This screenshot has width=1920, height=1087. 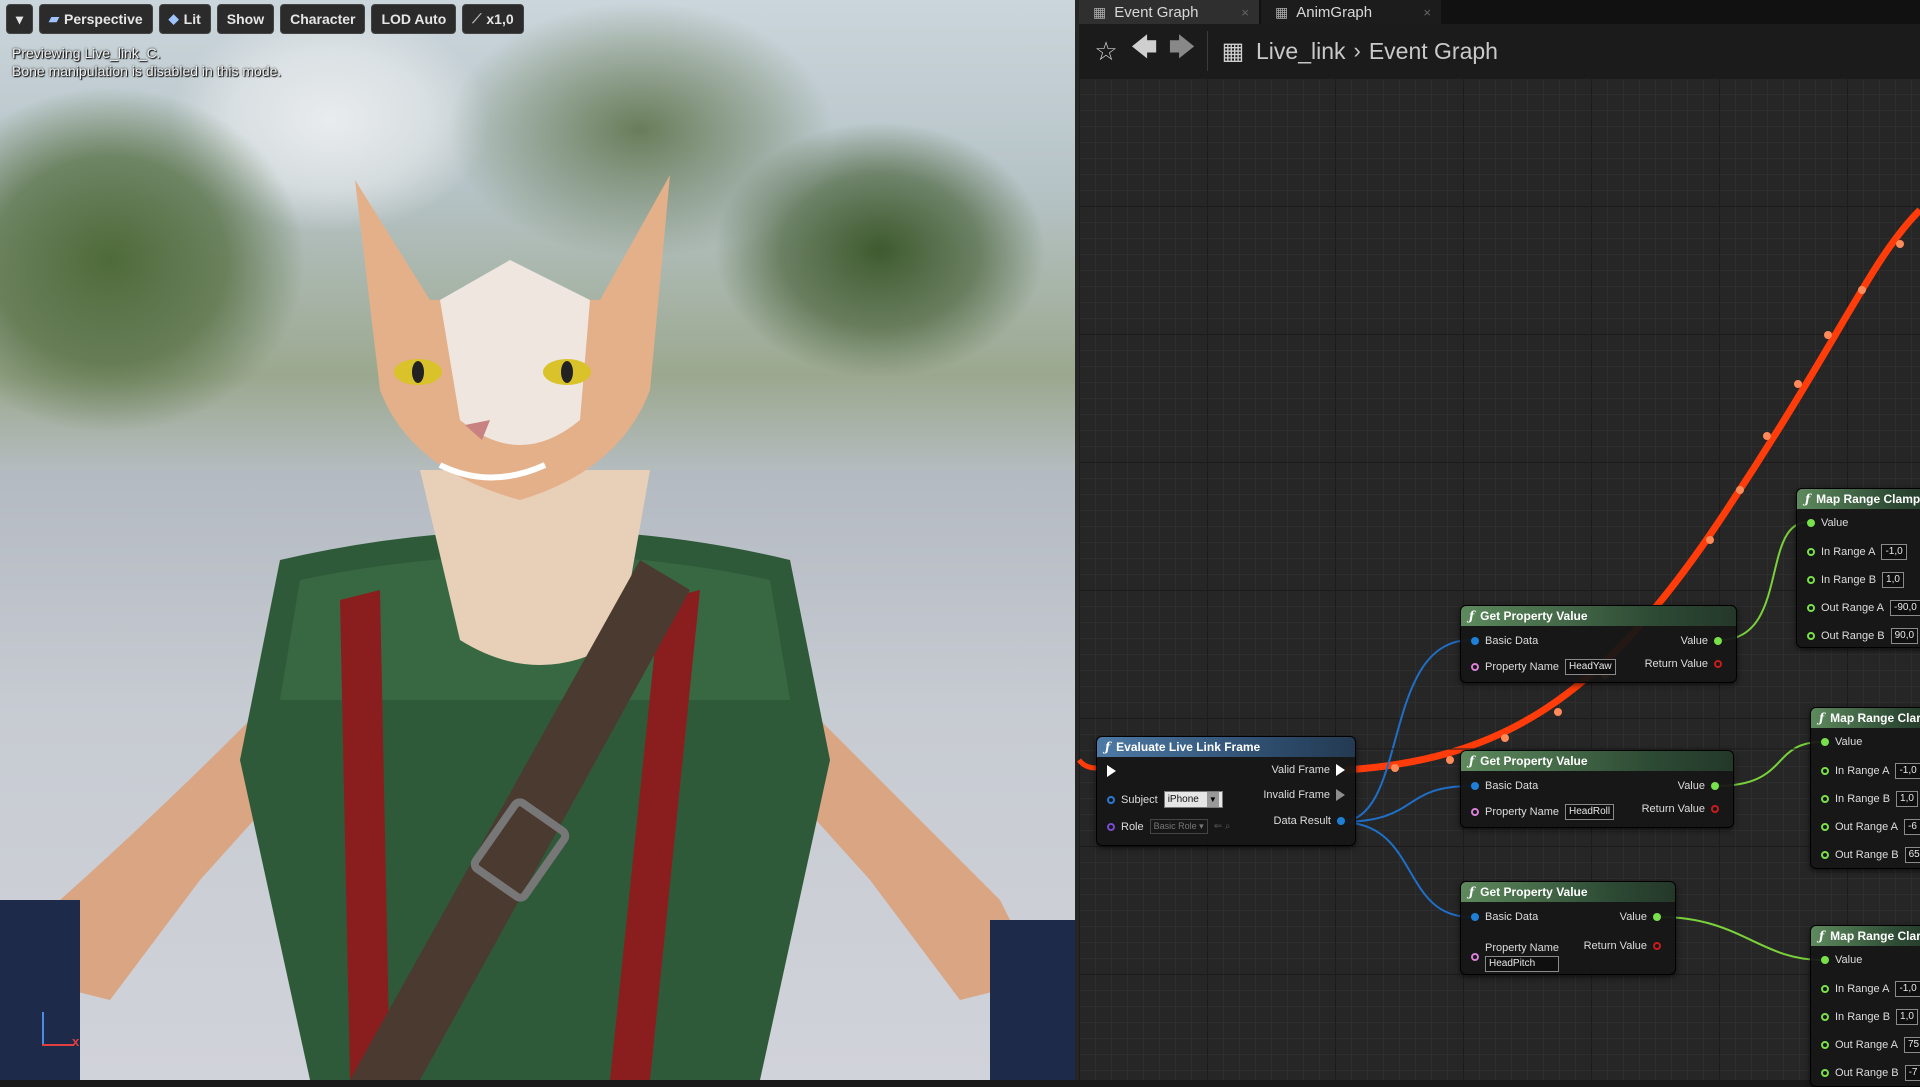 What do you see at coordinates (1543, 812) in the screenshot?
I see `property-name-pin: Property Name HeadRoll` at bounding box center [1543, 812].